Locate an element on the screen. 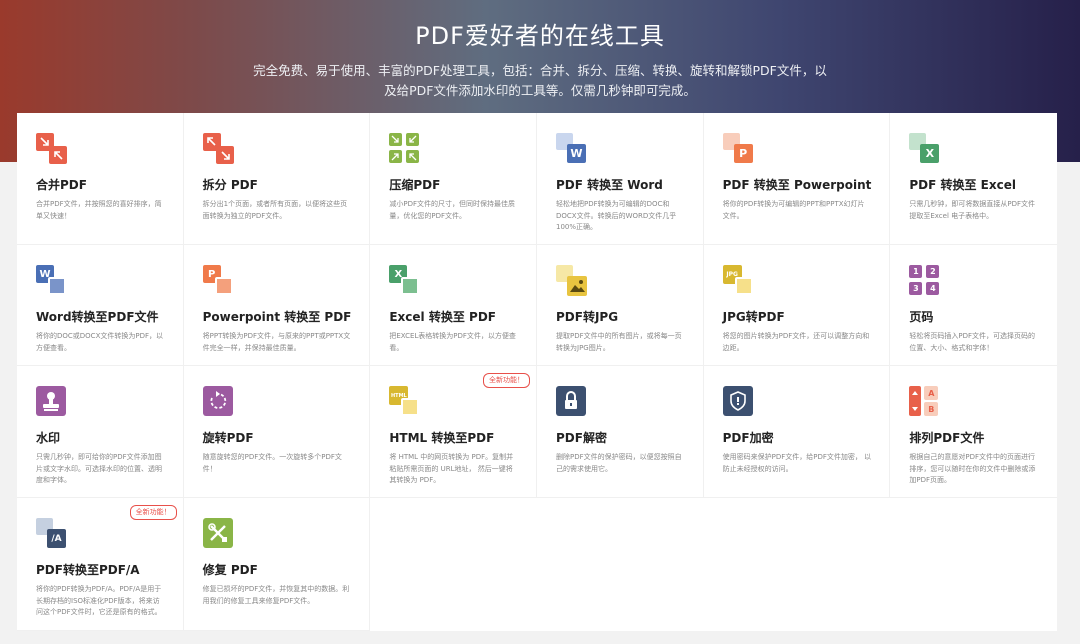 Image resolution: width=1080 pixels, height=644 pixels. tool-description: 随意旋转您的PDF文件。一次旋转多个PDF文件！ is located at coordinates (272, 463).